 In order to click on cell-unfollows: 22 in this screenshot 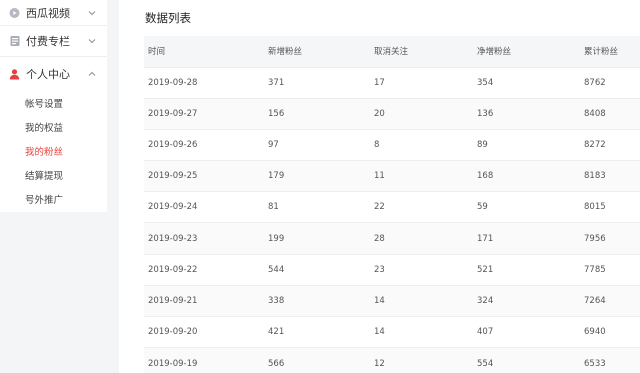, I will do `click(425, 207)`.